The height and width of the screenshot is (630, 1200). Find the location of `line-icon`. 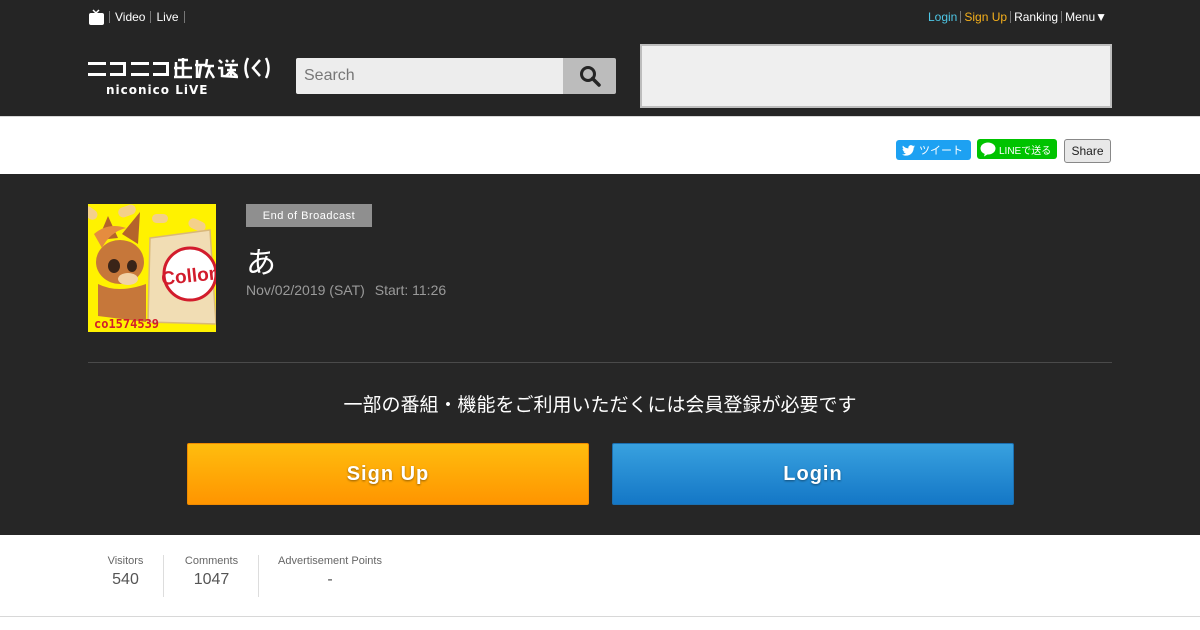

line-icon is located at coordinates (988, 149).